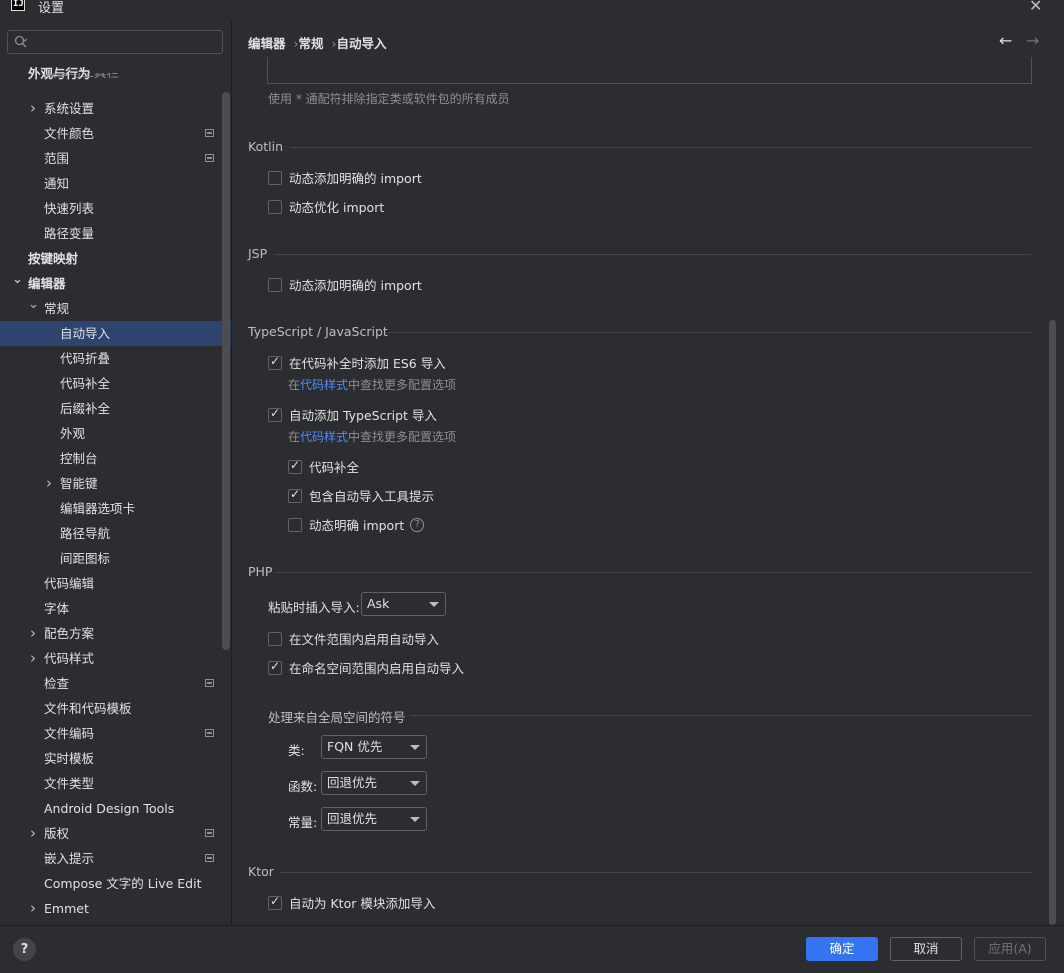 This screenshot has width=1064, height=973. I want to click on sidebar-item: › Emmet, so click(110, 908).